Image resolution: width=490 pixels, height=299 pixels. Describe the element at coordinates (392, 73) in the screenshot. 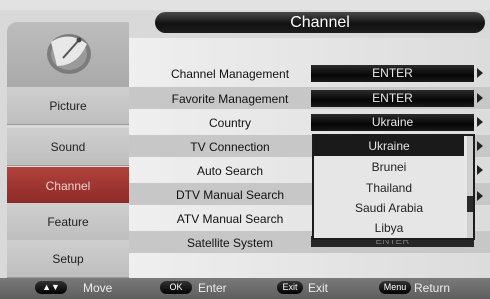

I see `channel-management-value: ENTER` at that location.